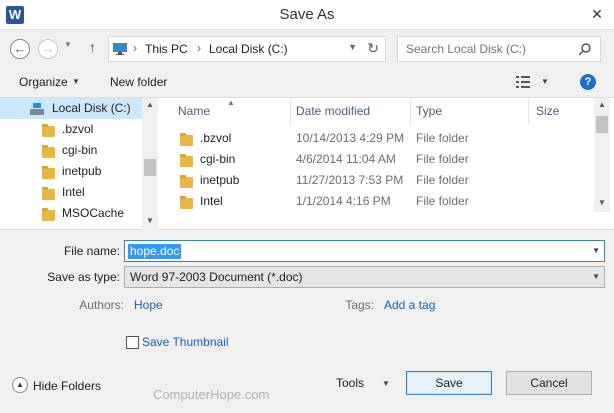 The image size is (614, 413). I want to click on tree-item-label: Local Disk (C:), so click(91, 108).